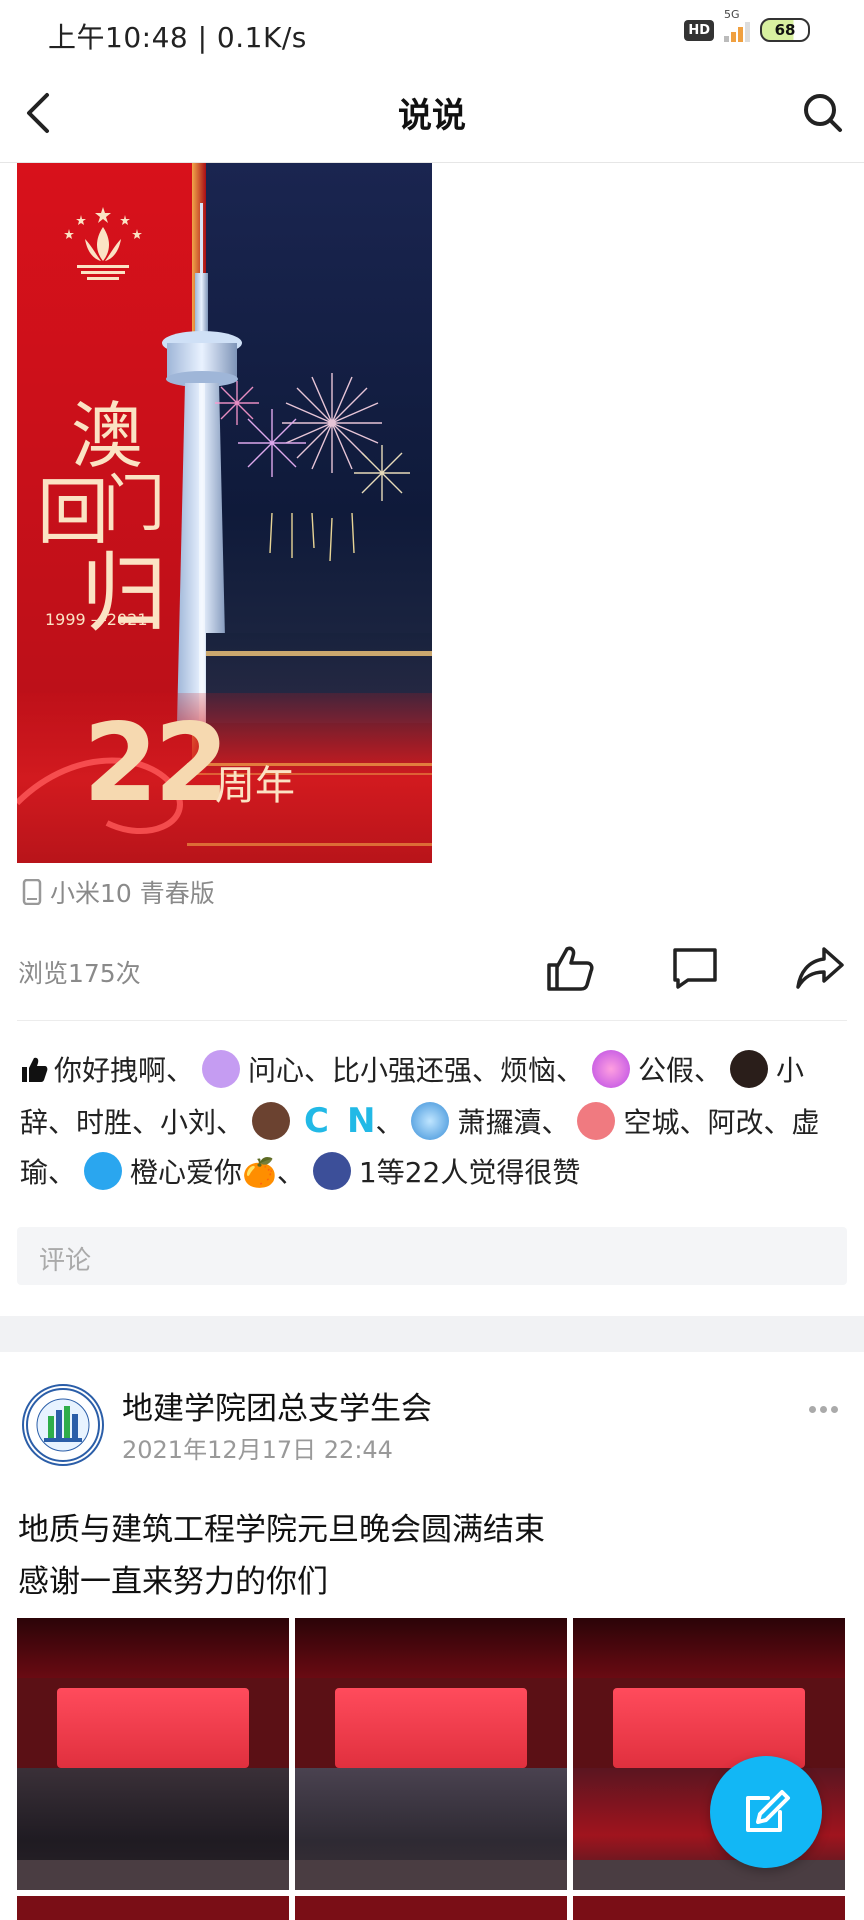  I want to click on like-names: 问心、比小强还强、烦恼、, so click(416, 1070).